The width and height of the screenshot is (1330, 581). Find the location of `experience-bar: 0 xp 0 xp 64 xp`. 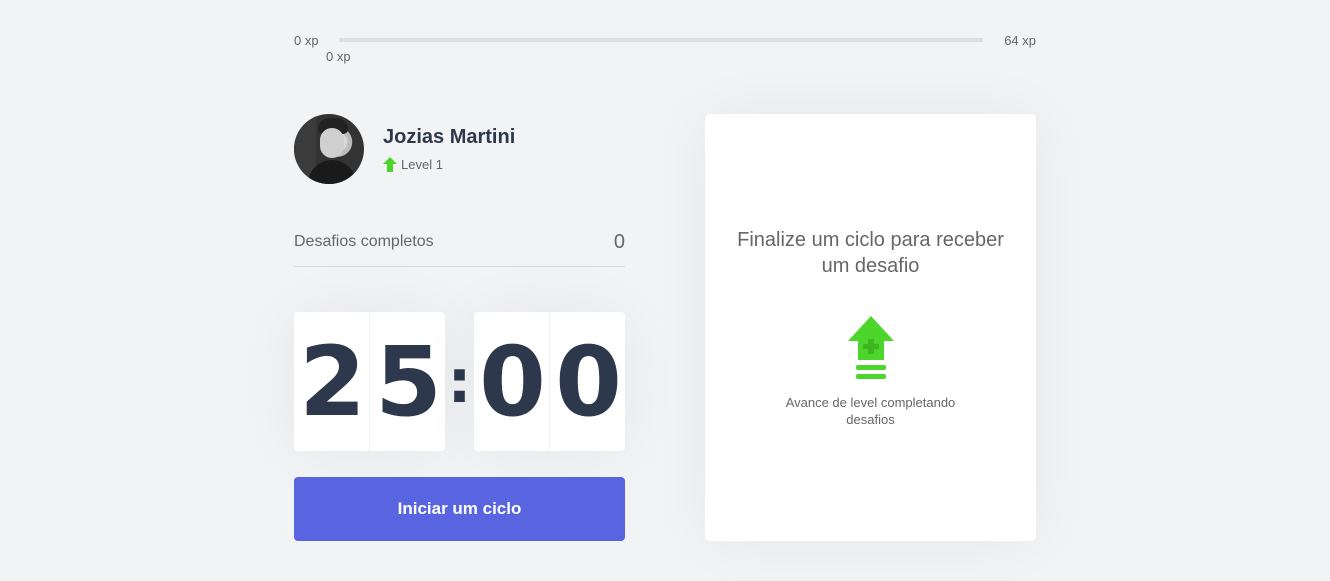

experience-bar: 0 xp 0 xp 64 xp is located at coordinates (665, 50).